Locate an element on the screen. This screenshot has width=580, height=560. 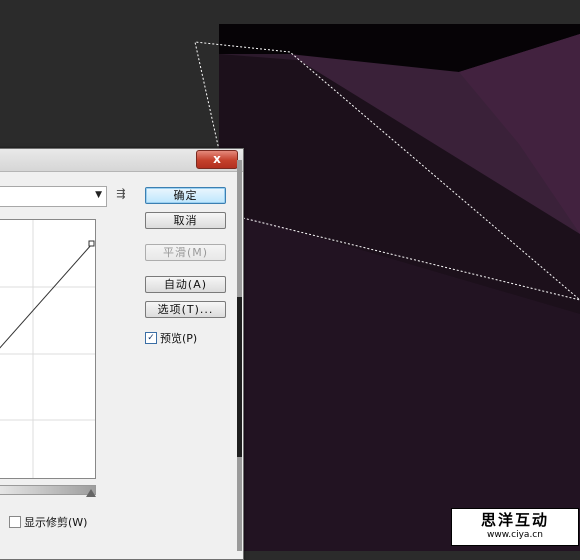
preset-dropdown: ▼ is located at coordinates (53, 196).